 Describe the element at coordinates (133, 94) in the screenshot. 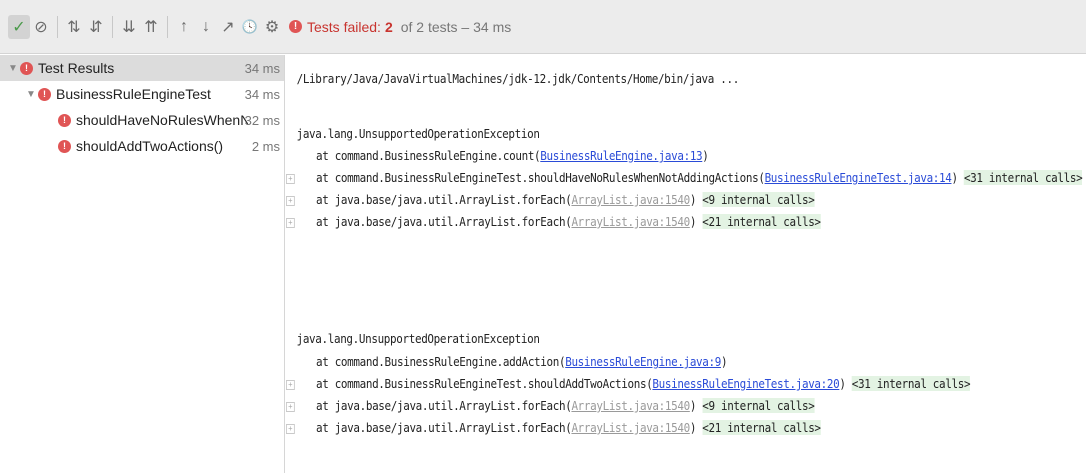

I see `tree-suite-label: BusinessRuleEngineTest` at that location.